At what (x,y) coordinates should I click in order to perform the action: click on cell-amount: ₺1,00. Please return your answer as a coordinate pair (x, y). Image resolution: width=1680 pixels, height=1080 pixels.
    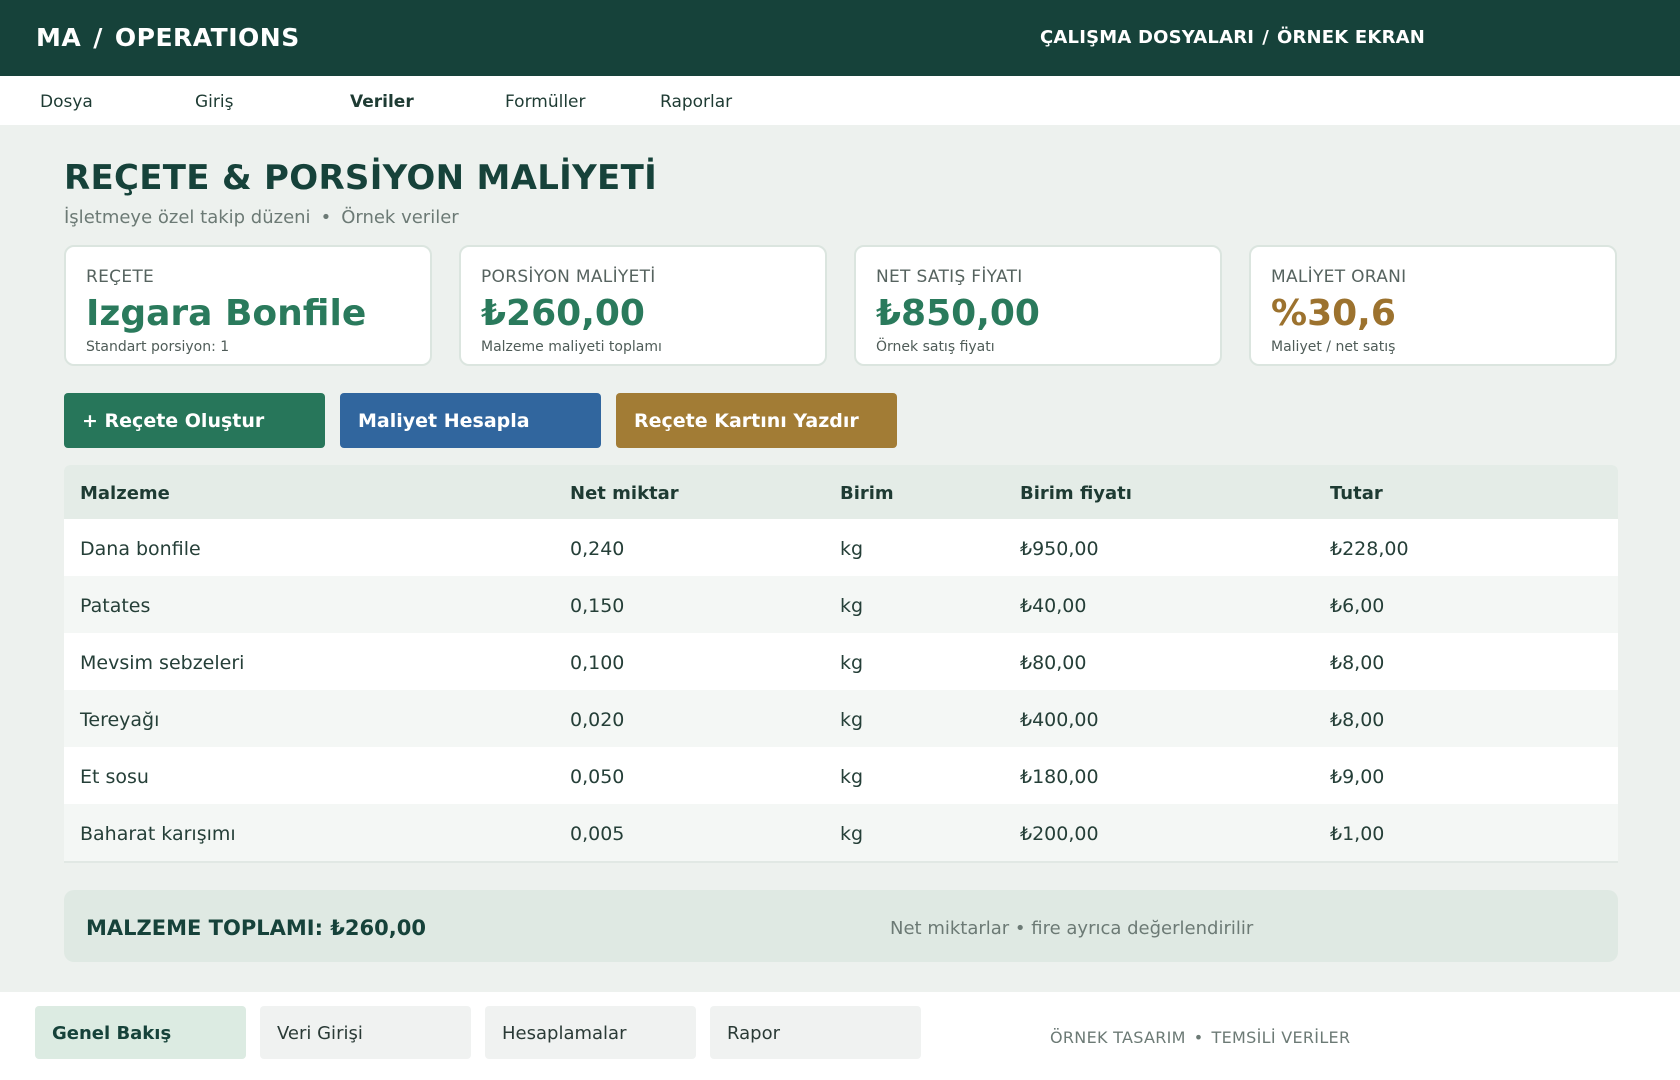
    Looking at the image, I should click on (1357, 834).